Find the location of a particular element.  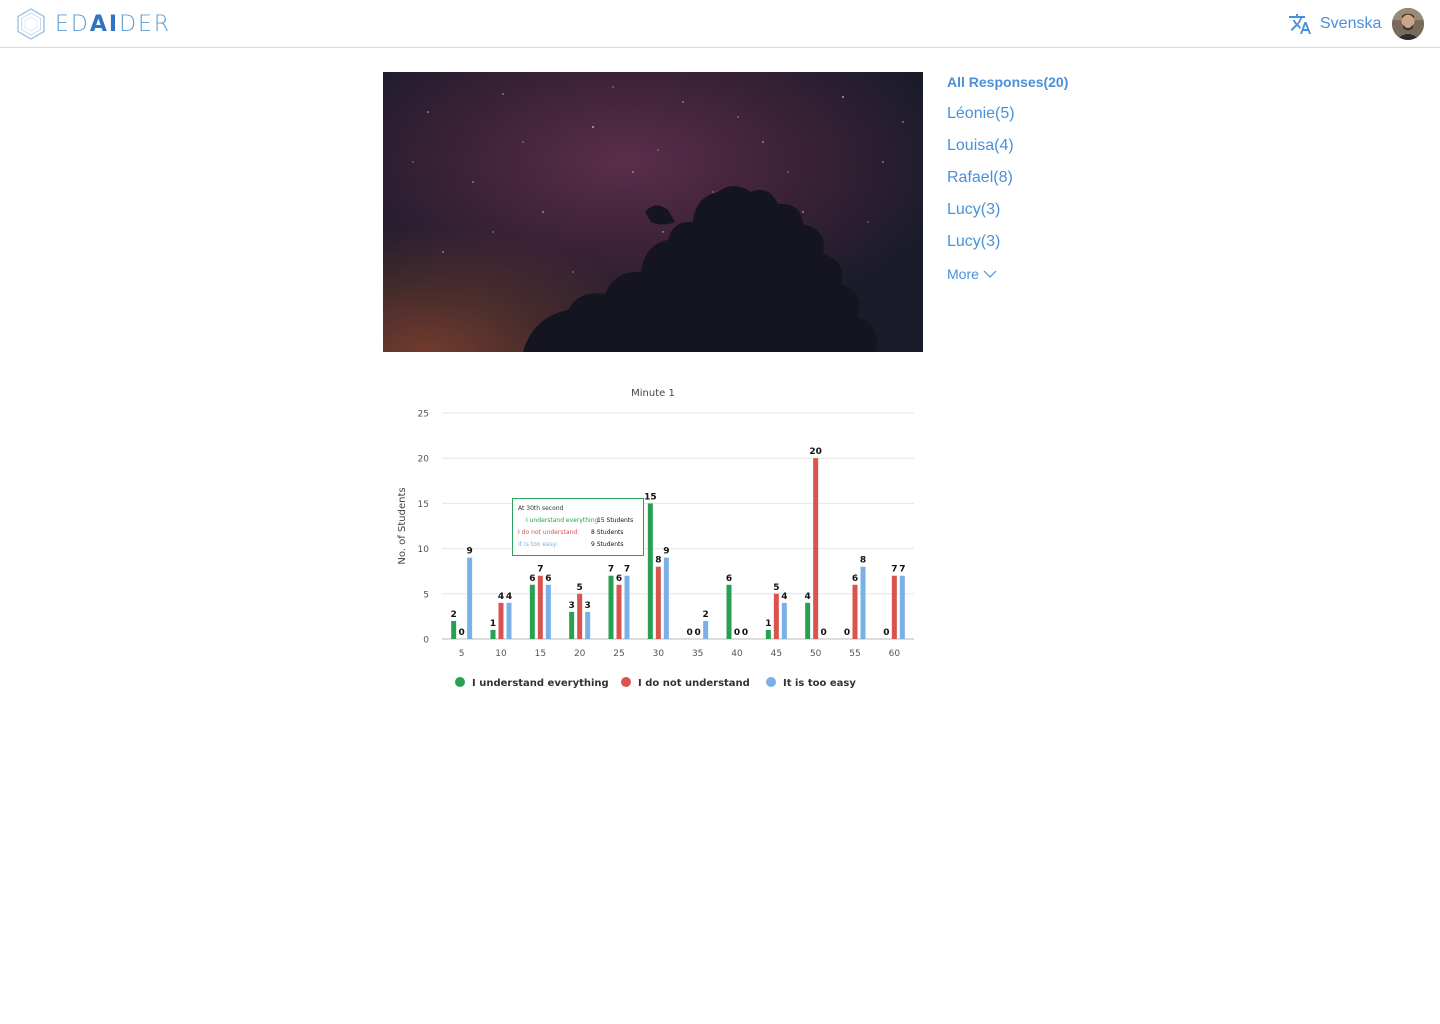

user-avatar-icon is located at coordinates (1408, 24).